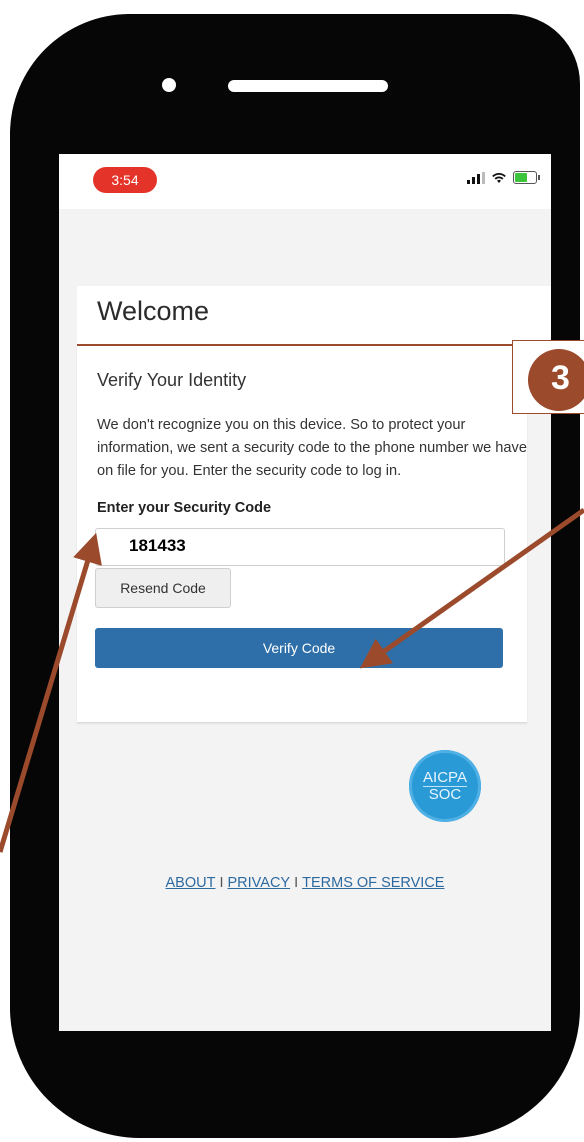 This screenshot has width=584, height=1142. What do you see at coordinates (445, 794) in the screenshot?
I see `badge-bottom-text: SOC` at bounding box center [445, 794].